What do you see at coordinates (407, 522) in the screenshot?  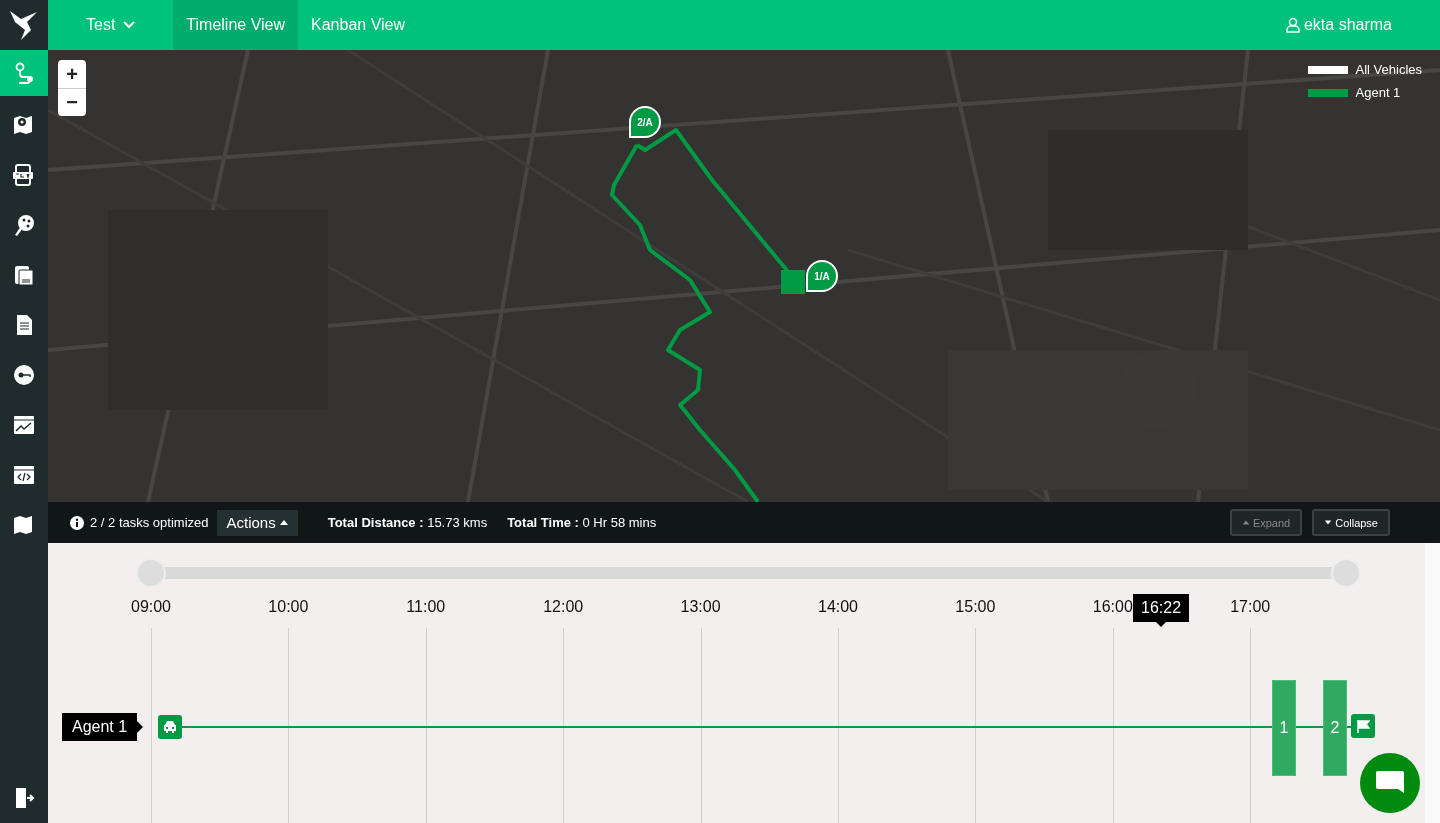 I see `route-stat: Total Distance : 15.73 kms` at bounding box center [407, 522].